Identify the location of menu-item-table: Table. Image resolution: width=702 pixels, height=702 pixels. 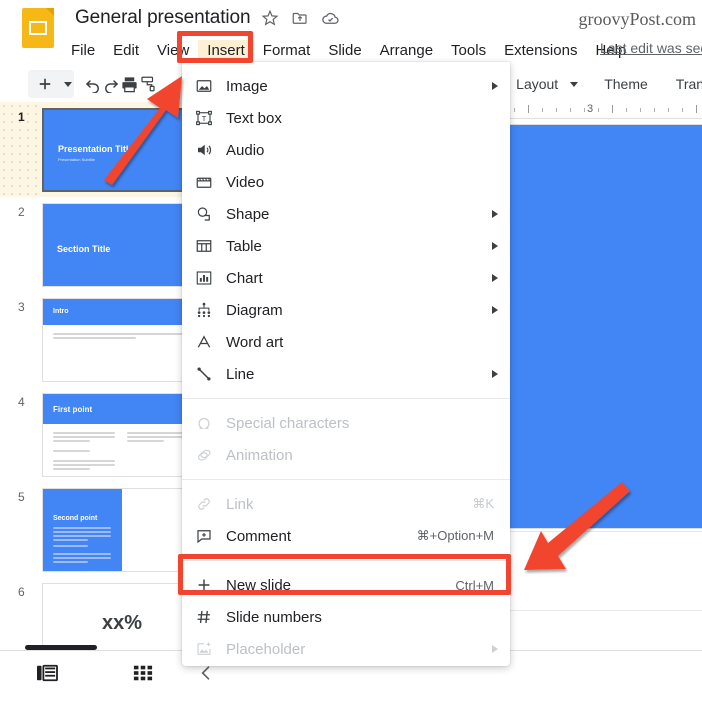
(346, 246).